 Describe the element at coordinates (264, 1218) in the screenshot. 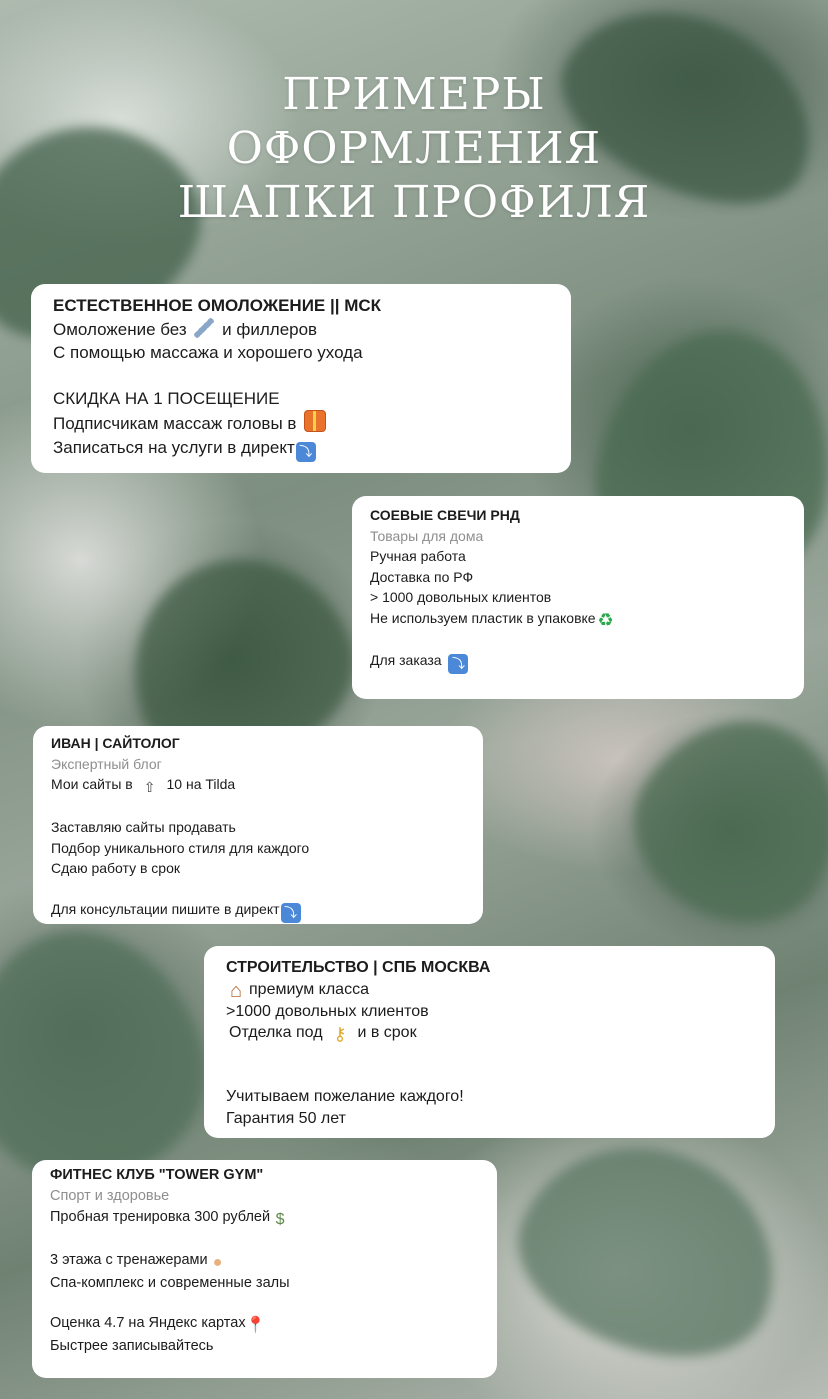

I see `bio-line: Пробная тренировка 300 рублей $` at that location.